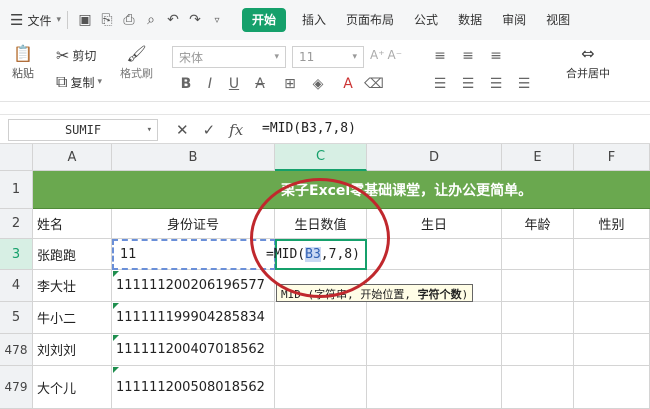 The width and height of the screenshot is (650, 409). Describe the element at coordinates (538, 224) in the screenshot. I see `cell-e2: 年龄` at that location.